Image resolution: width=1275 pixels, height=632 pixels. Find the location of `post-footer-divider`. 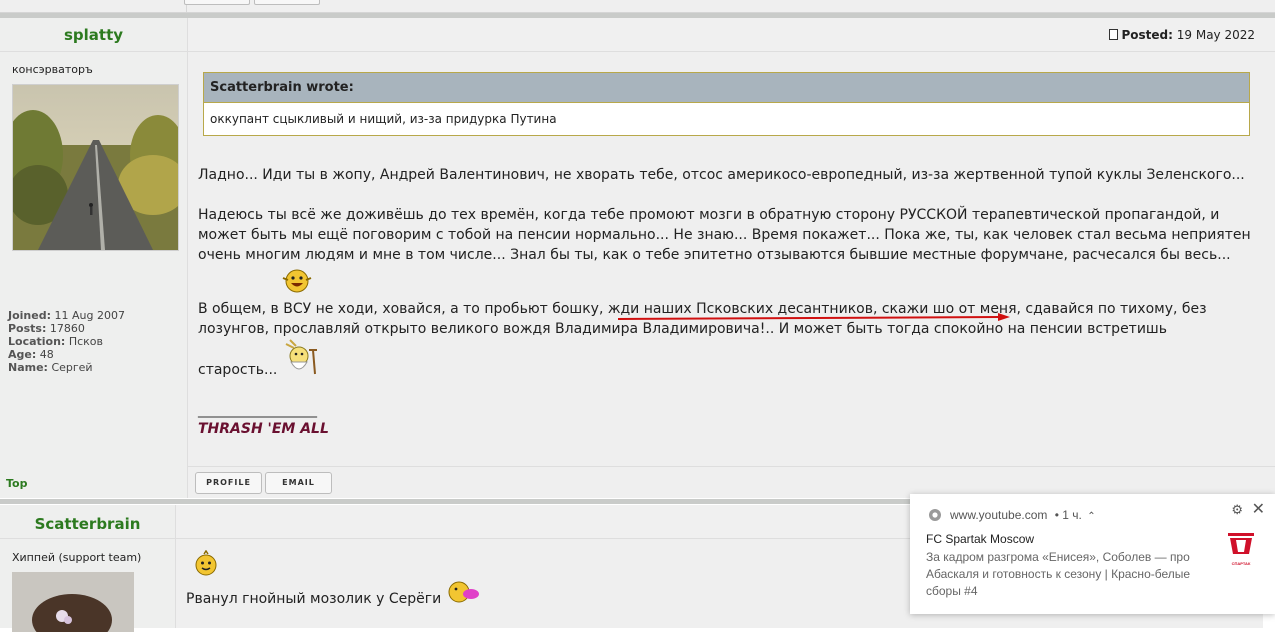

post-footer-divider is located at coordinates (731, 466).